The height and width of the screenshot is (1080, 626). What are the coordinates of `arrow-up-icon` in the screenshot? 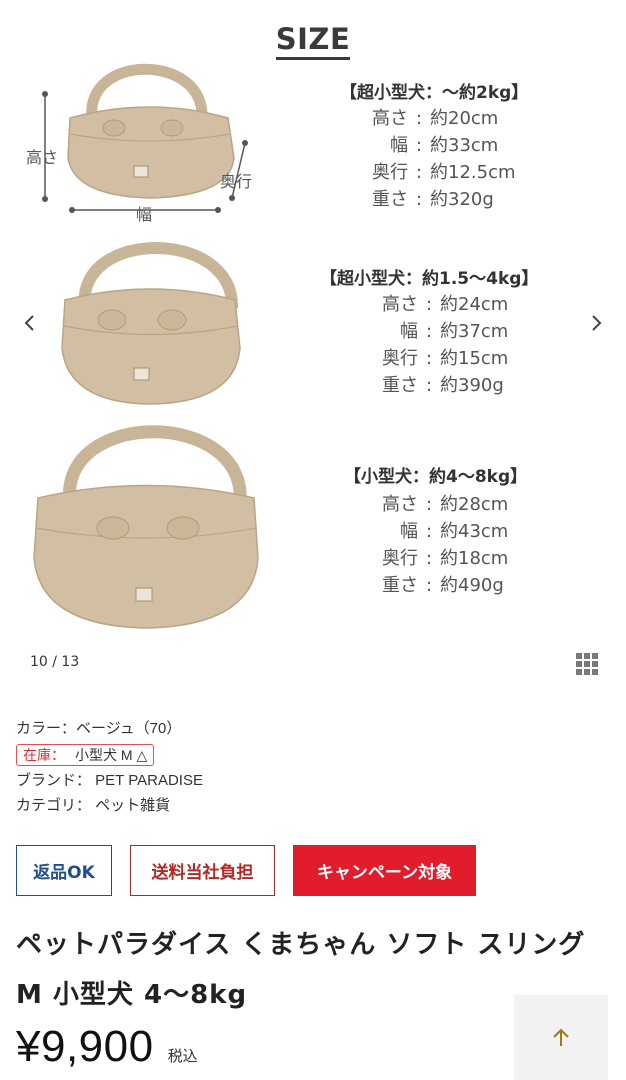 It's located at (561, 1037).